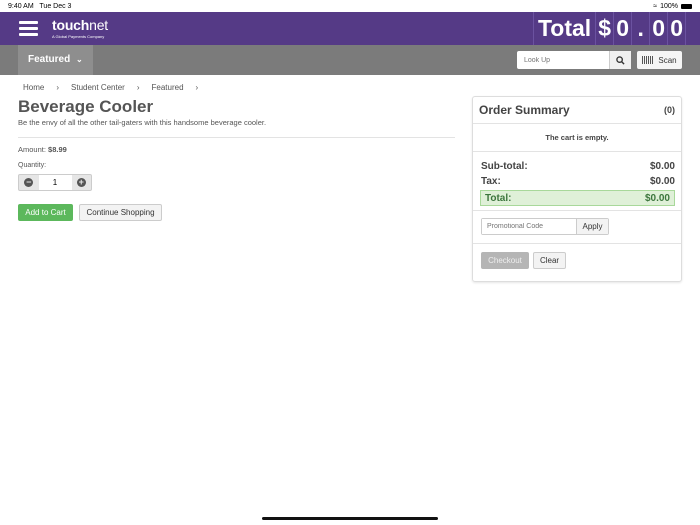  Describe the element at coordinates (592, 226) in the screenshot. I see `apply-button: Apply` at that location.